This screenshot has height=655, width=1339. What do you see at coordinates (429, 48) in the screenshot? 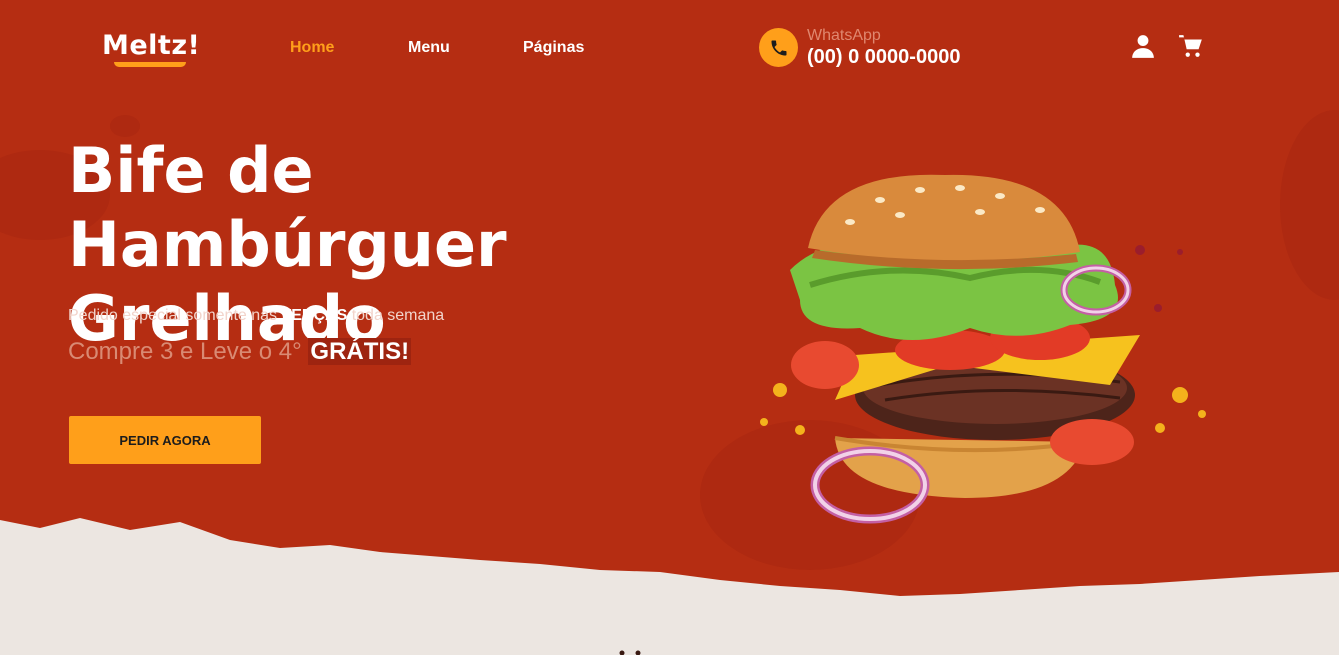
I see `nav-item-menu: Menu` at bounding box center [429, 48].